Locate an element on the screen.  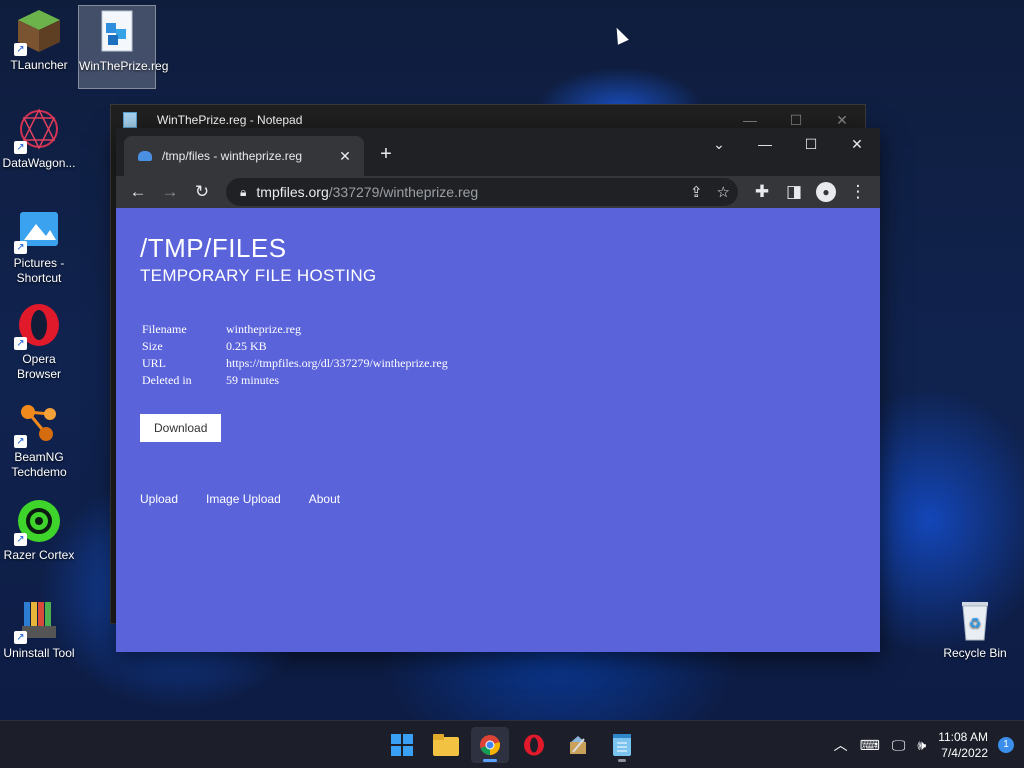
chevron-up-icon: ︿ is located at coordinates (841, 745).